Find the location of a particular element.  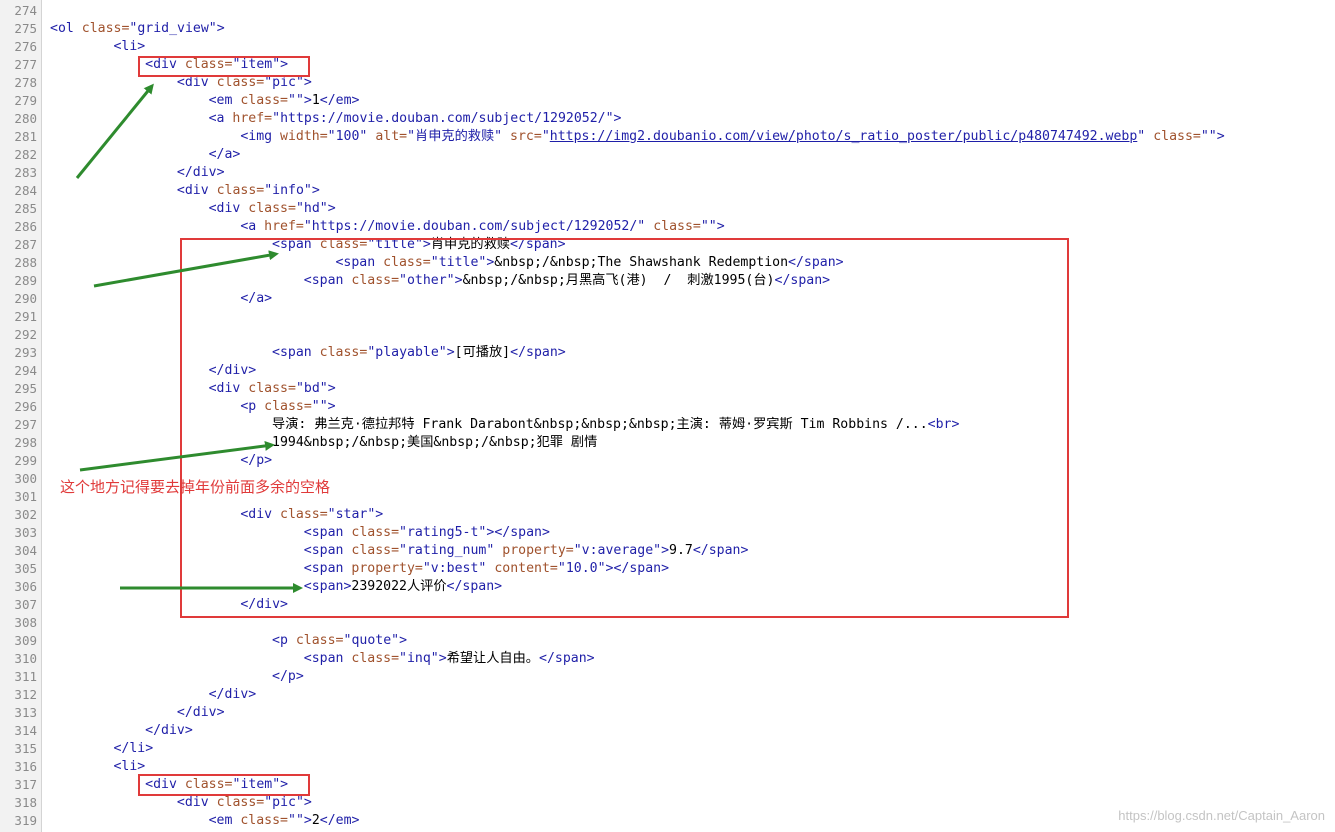

watermark: https://blog.csdn.net/Captain_Aaron is located at coordinates (1221, 815).